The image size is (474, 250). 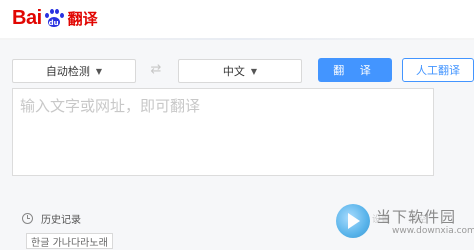 I want to click on target-language-select: 中文 ▼, so click(x=240, y=71).